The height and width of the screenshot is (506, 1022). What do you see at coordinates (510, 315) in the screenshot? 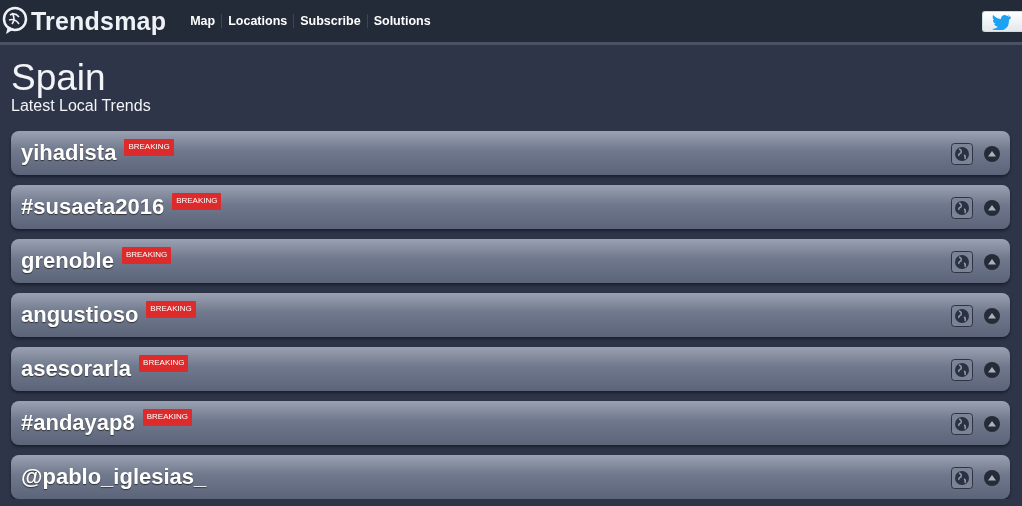
I see `trend-row: angustioso BREAKING` at bounding box center [510, 315].